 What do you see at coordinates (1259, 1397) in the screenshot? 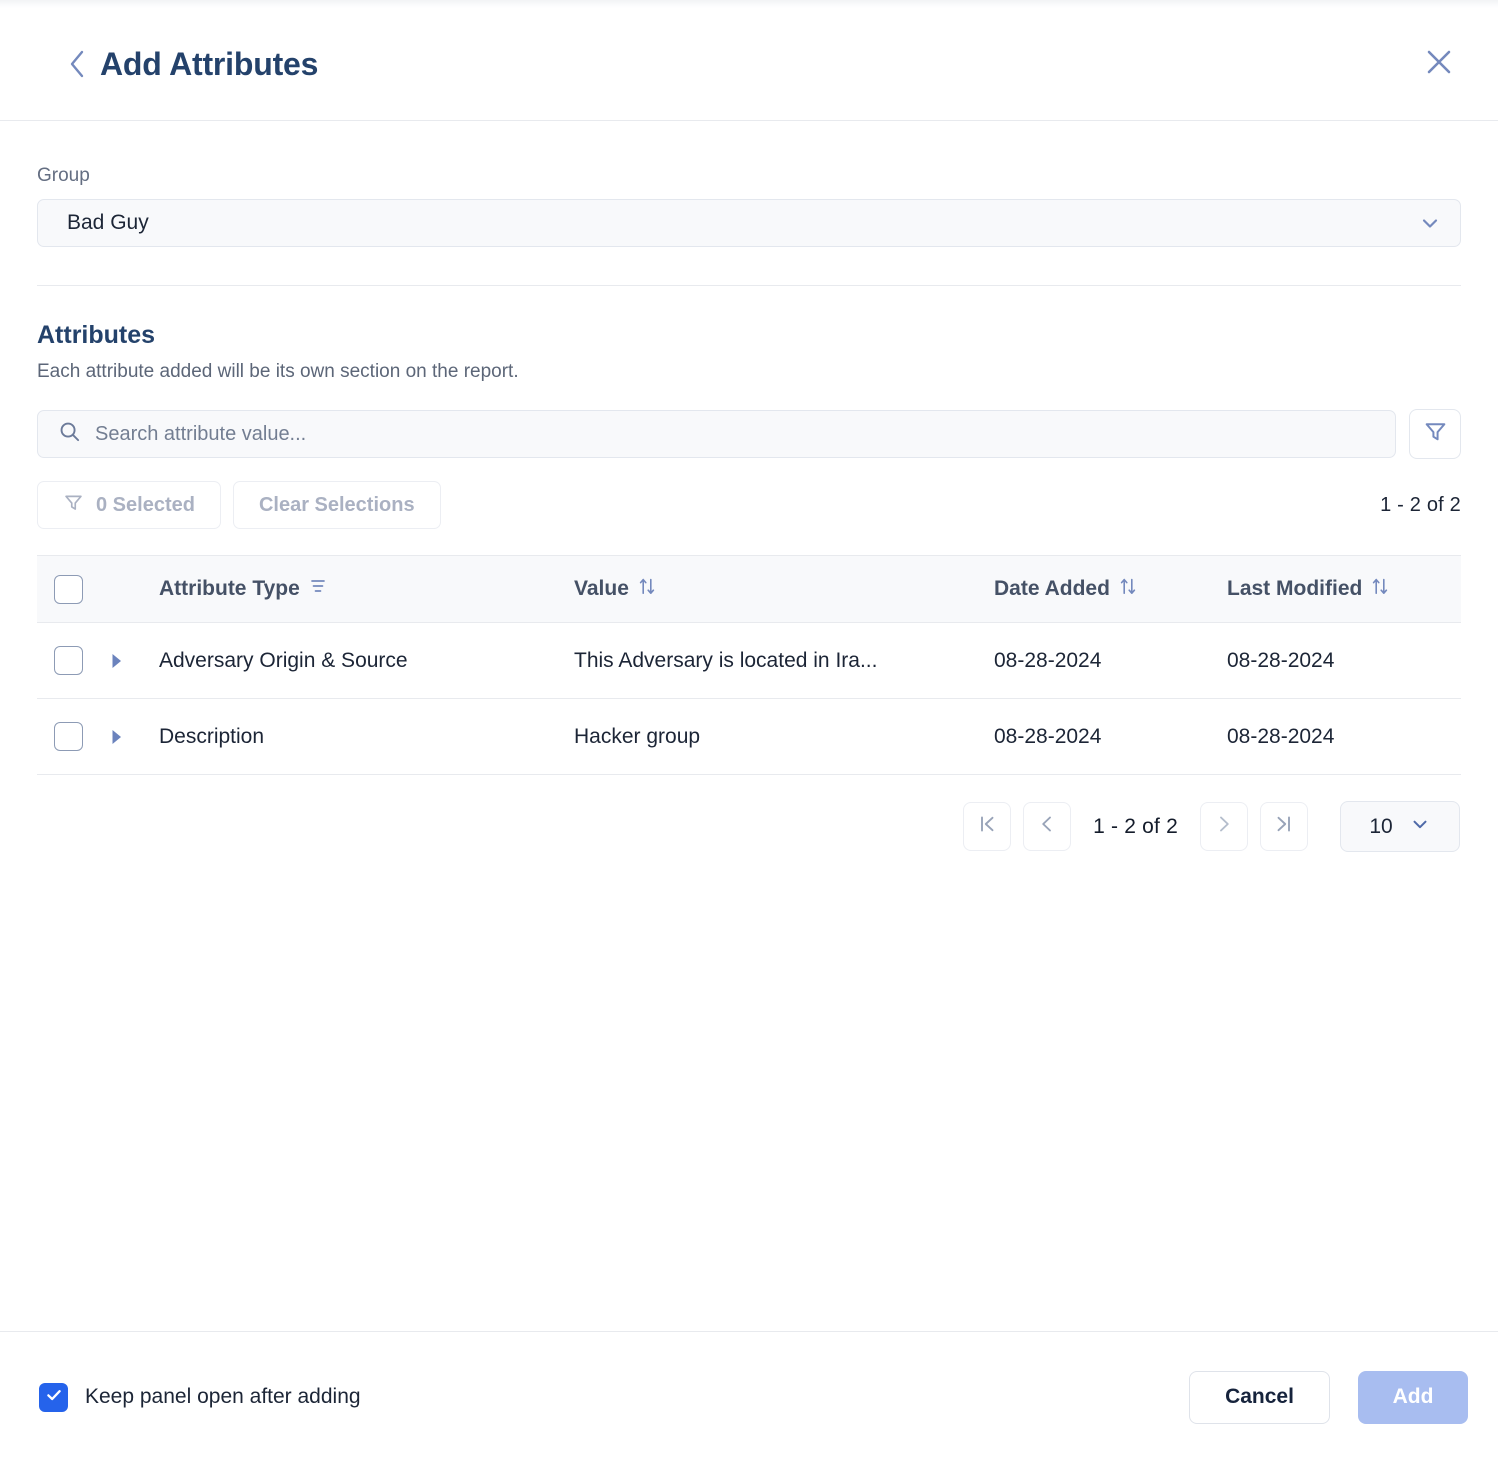
I see `cancel-button: Cancel` at bounding box center [1259, 1397].